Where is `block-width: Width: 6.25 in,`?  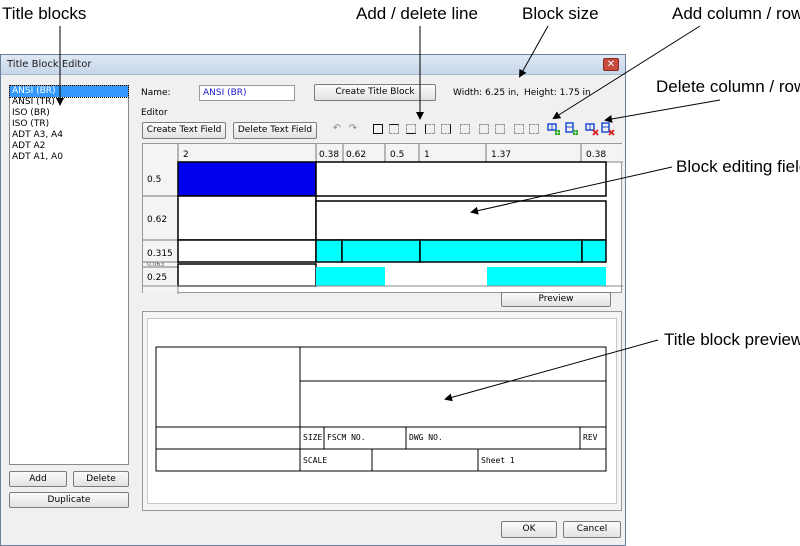 block-width: Width: 6.25 in, is located at coordinates (486, 93).